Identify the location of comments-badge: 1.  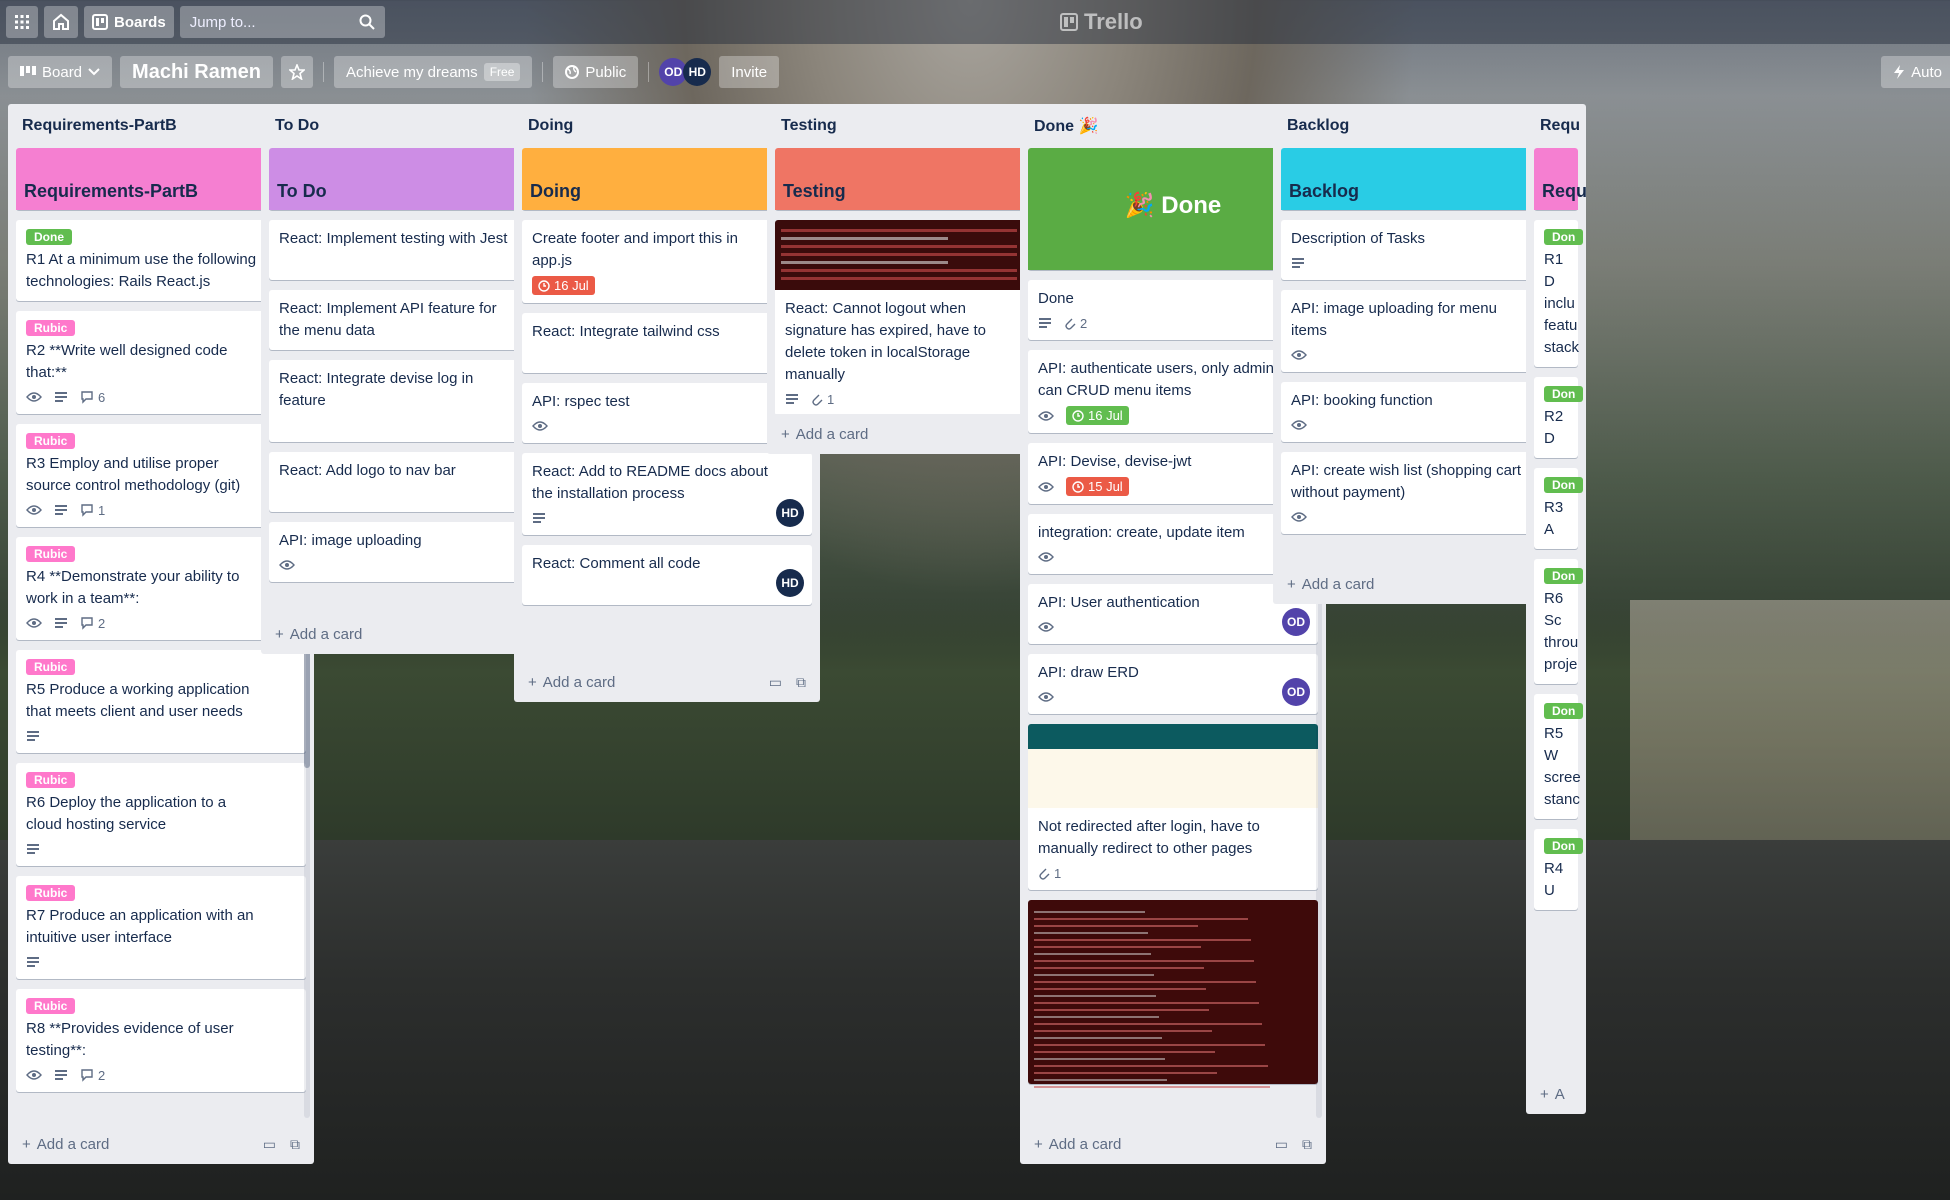
(92, 510).